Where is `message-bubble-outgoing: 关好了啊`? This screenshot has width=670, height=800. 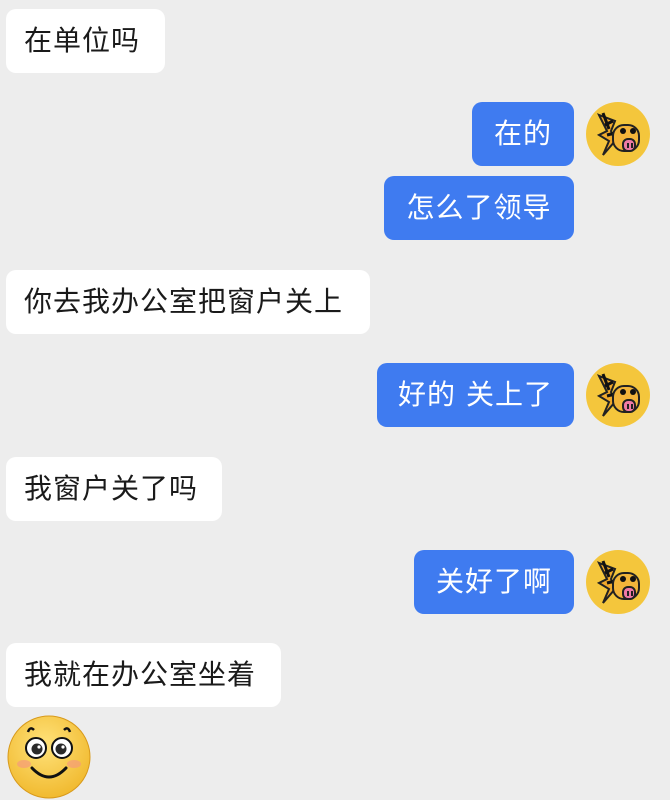
message-bubble-outgoing: 关好了啊 is located at coordinates (494, 582).